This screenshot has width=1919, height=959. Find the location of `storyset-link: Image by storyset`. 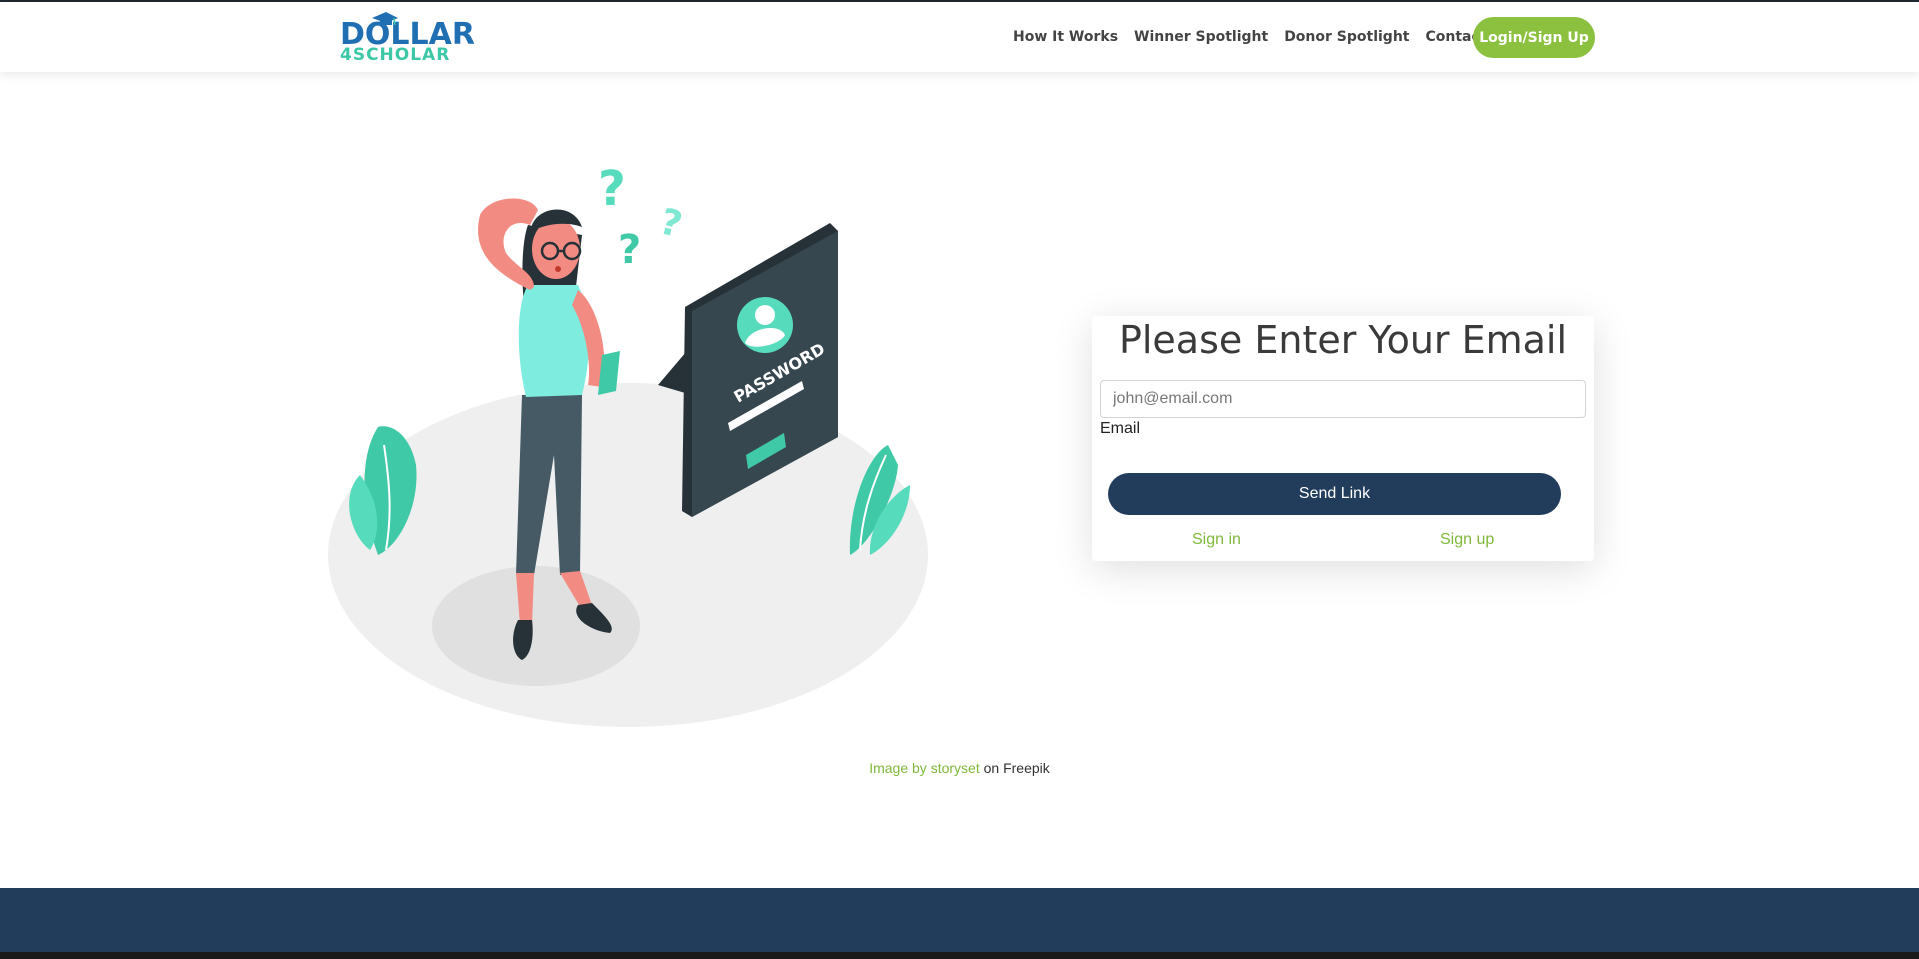

storyset-link: Image by storyset is located at coordinates (924, 768).